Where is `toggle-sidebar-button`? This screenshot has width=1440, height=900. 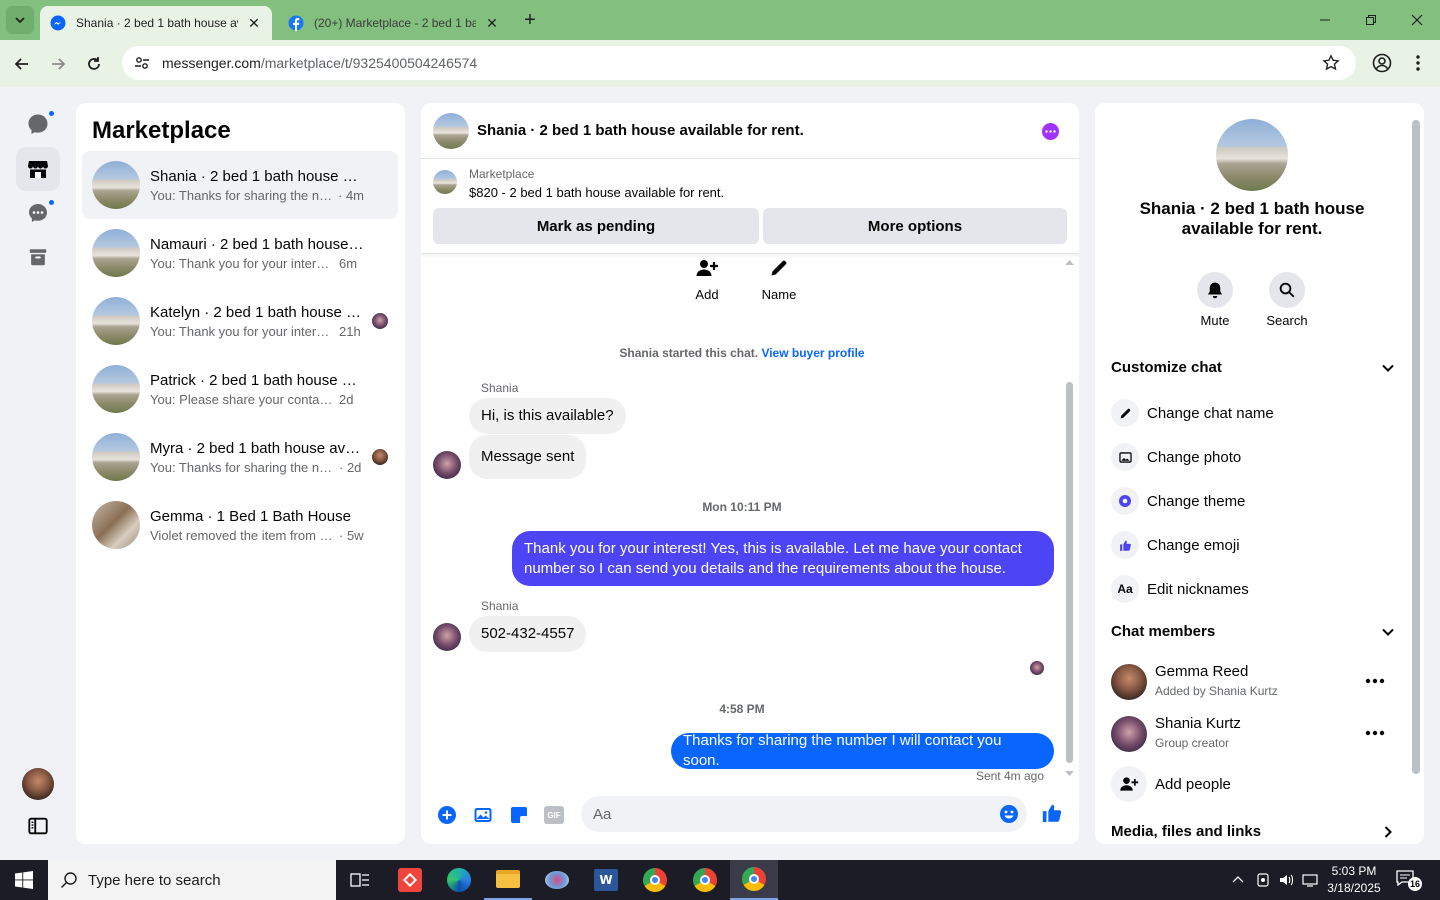 toggle-sidebar-button is located at coordinates (38, 826).